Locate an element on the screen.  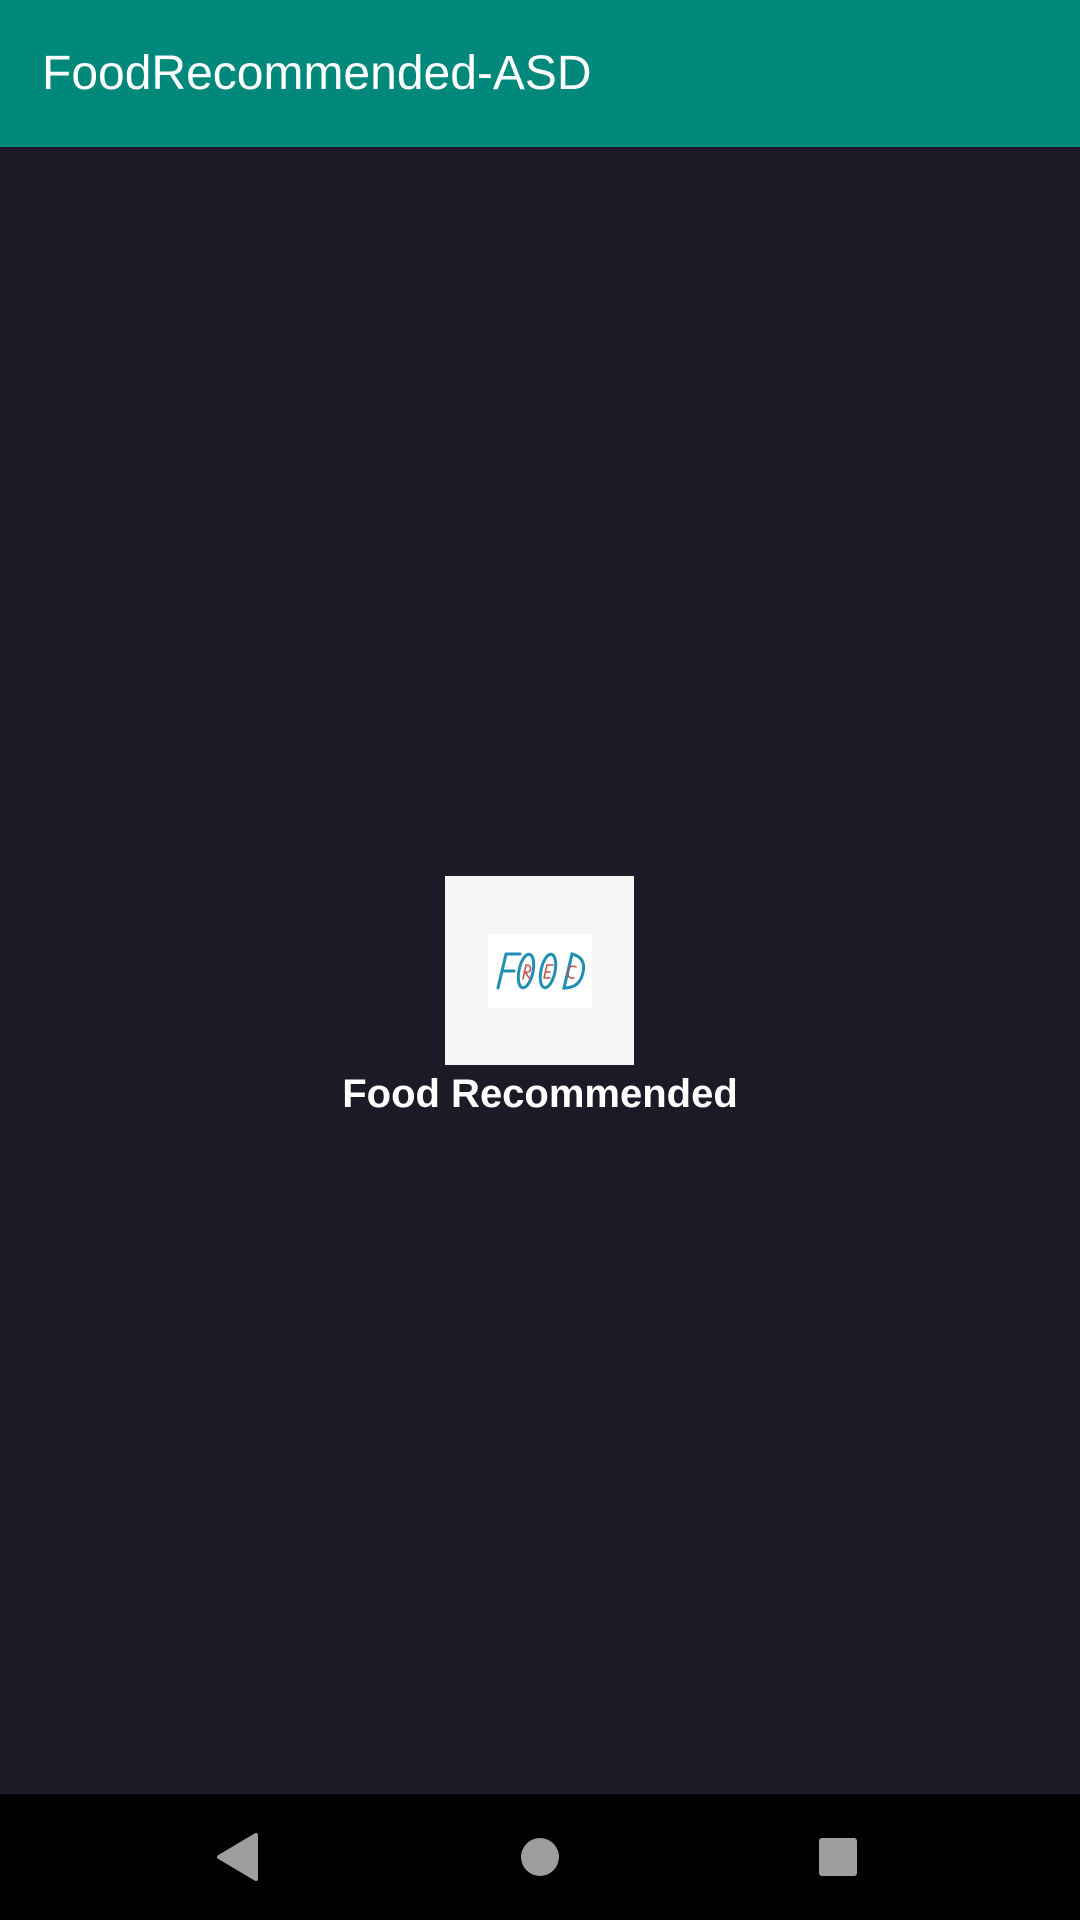
home-icon is located at coordinates (540, 1857).